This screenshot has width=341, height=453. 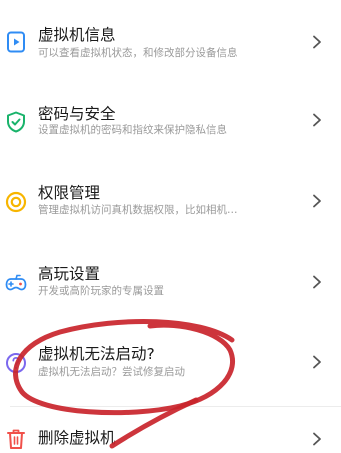 I want to click on permission-ring-icon, so click(x=16, y=202).